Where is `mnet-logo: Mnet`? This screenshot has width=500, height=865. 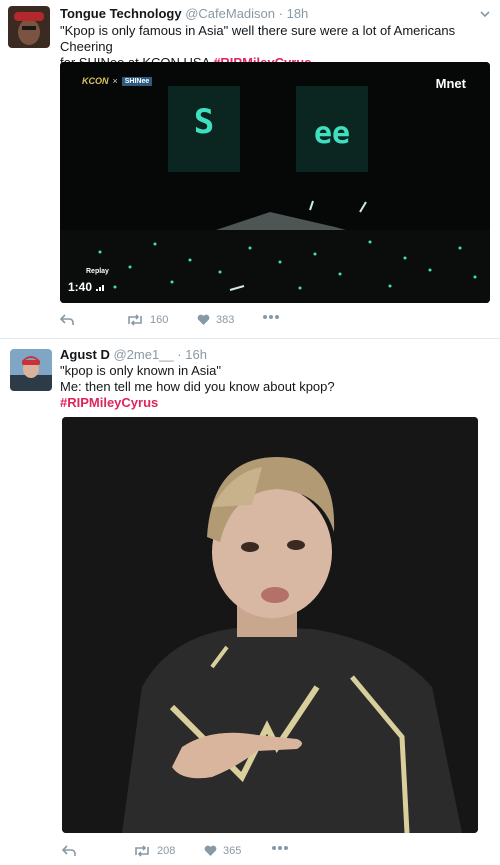
mnet-logo: Mnet is located at coordinates (450, 83).